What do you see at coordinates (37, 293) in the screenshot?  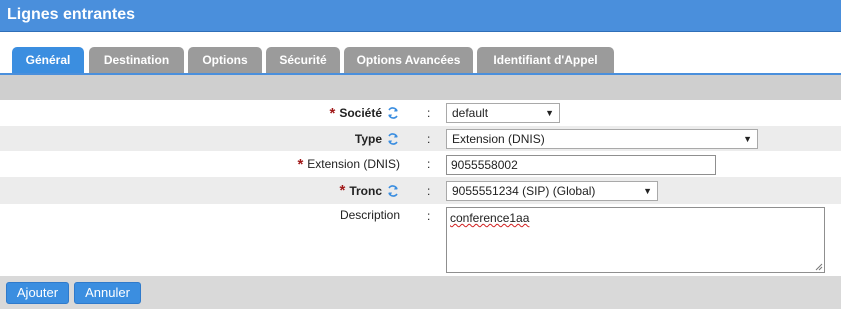 I see `add-button: Ajouter` at bounding box center [37, 293].